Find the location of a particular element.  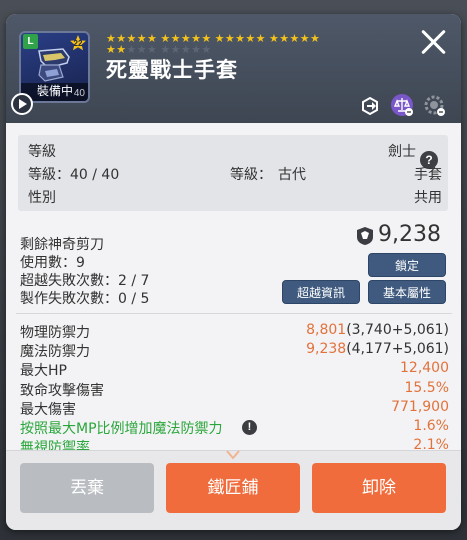

gender-label: 性別 is located at coordinates (42, 198).